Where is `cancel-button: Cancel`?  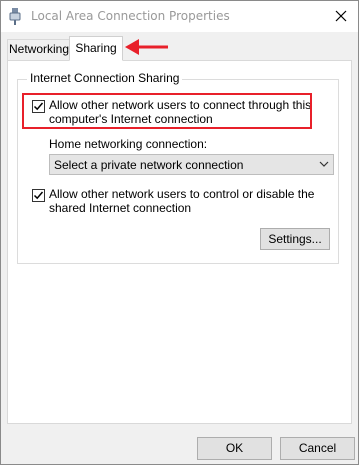 cancel-button: Cancel is located at coordinates (317, 448).